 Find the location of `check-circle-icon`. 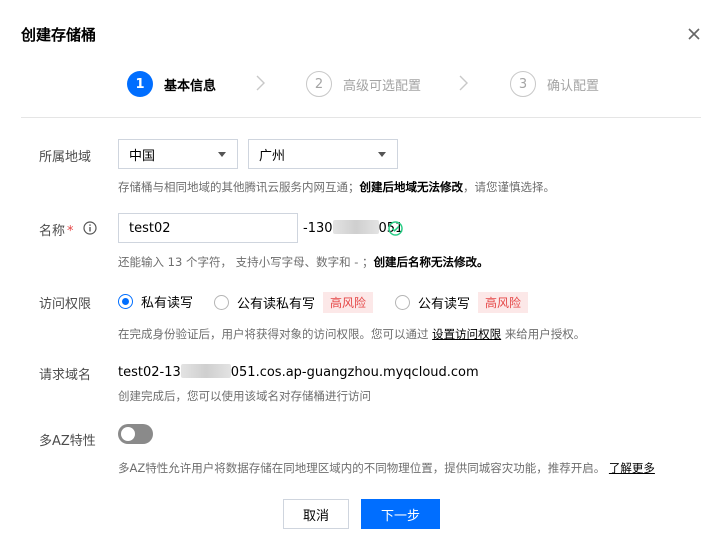

check-circle-icon is located at coordinates (395, 228).